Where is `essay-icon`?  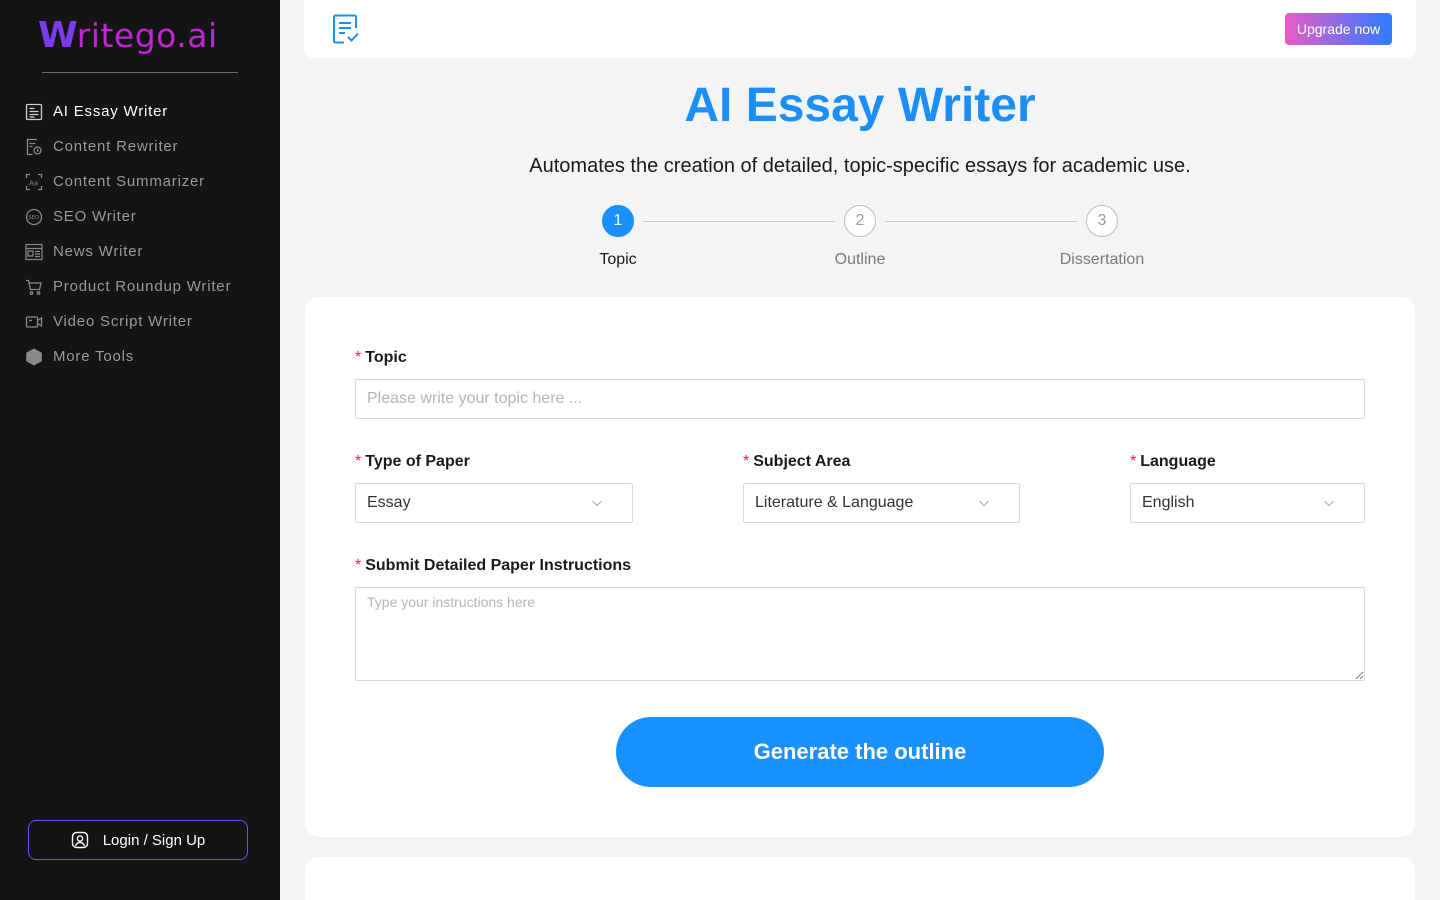
essay-icon is located at coordinates (33, 111).